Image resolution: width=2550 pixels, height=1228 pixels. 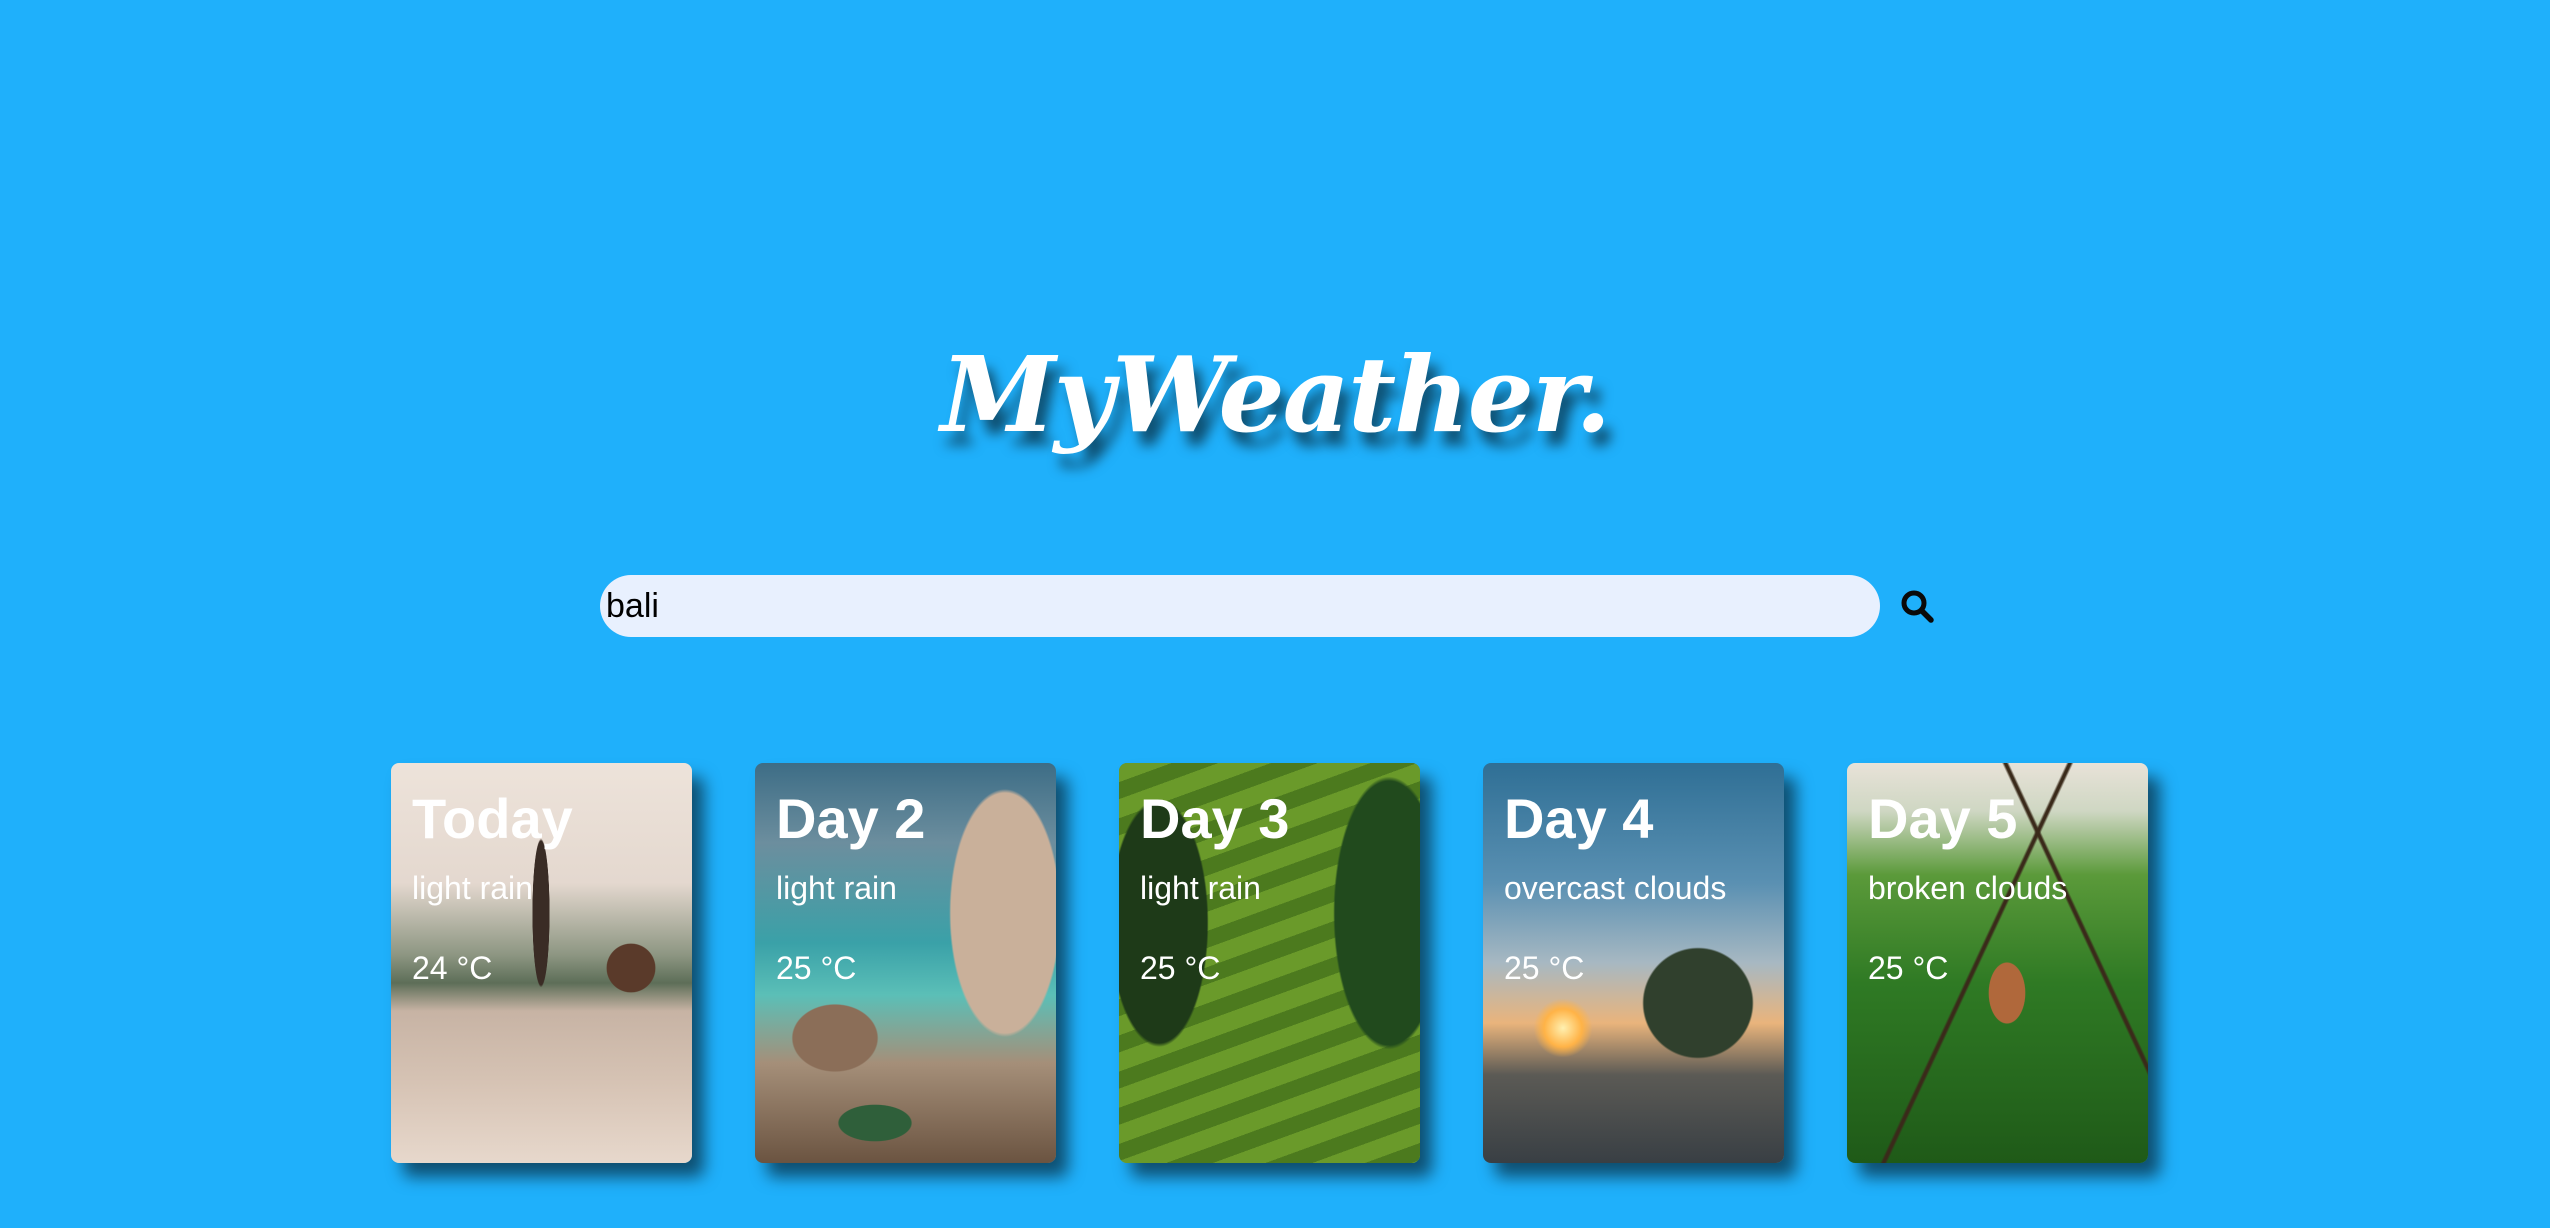 I want to click on forecast-card-day-3: Day 3 light rain 25 °C, so click(x=1269, y=963).